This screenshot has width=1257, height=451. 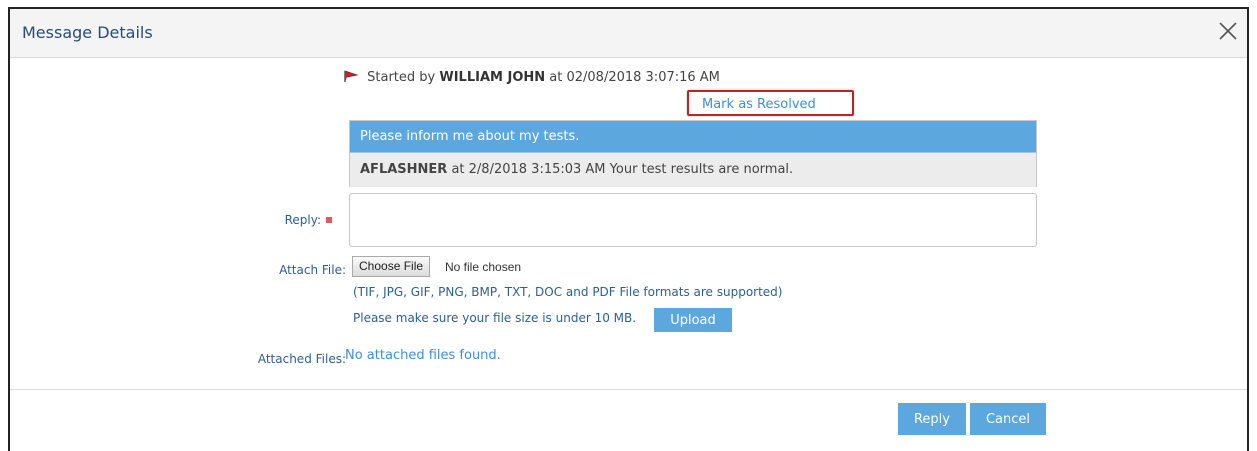 What do you see at coordinates (1008, 419) in the screenshot?
I see `cancel-button: Cancel` at bounding box center [1008, 419].